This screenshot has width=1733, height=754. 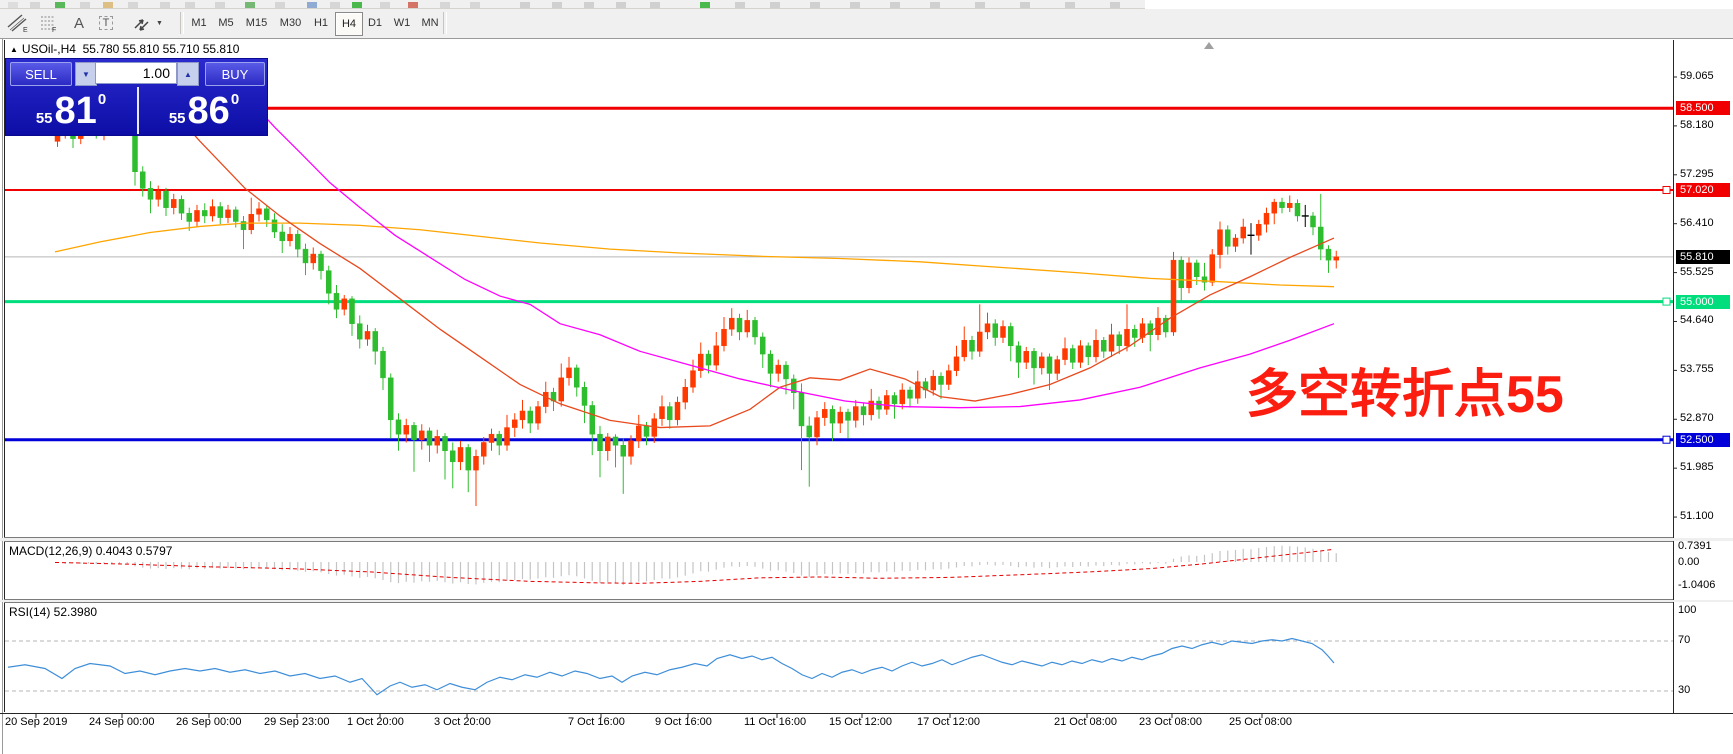 What do you see at coordinates (49, 23) in the screenshot?
I see `fibonacci-retracement-icon: F` at bounding box center [49, 23].